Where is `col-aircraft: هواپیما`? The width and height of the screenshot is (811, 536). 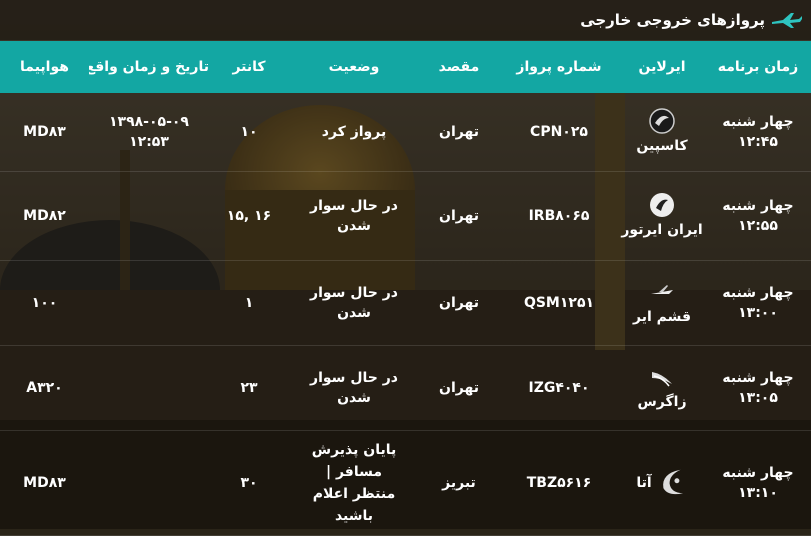
col-aircraft: هواپیما is located at coordinates (44, 67).